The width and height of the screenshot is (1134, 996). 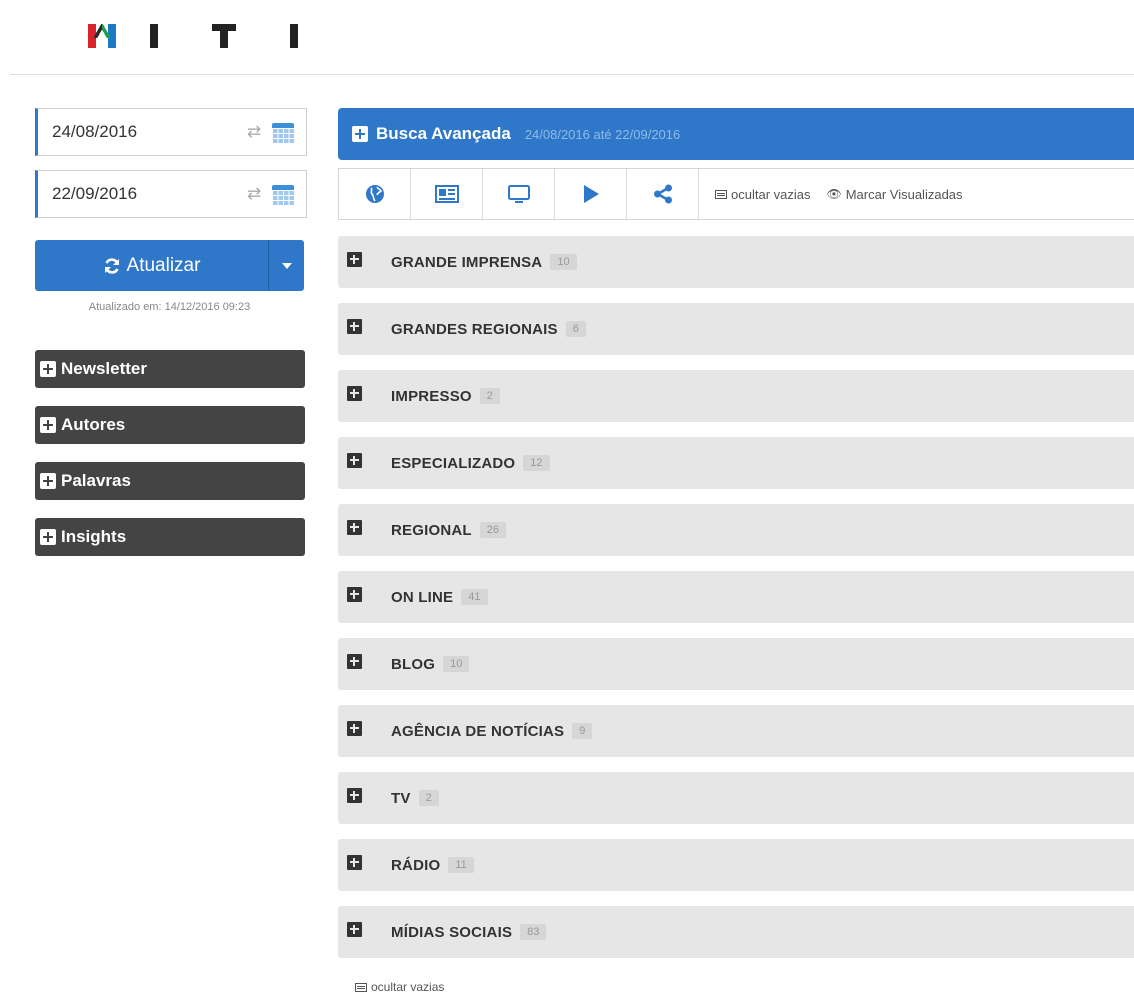 What do you see at coordinates (413, 664) in the screenshot?
I see `category-label: BLOG` at bounding box center [413, 664].